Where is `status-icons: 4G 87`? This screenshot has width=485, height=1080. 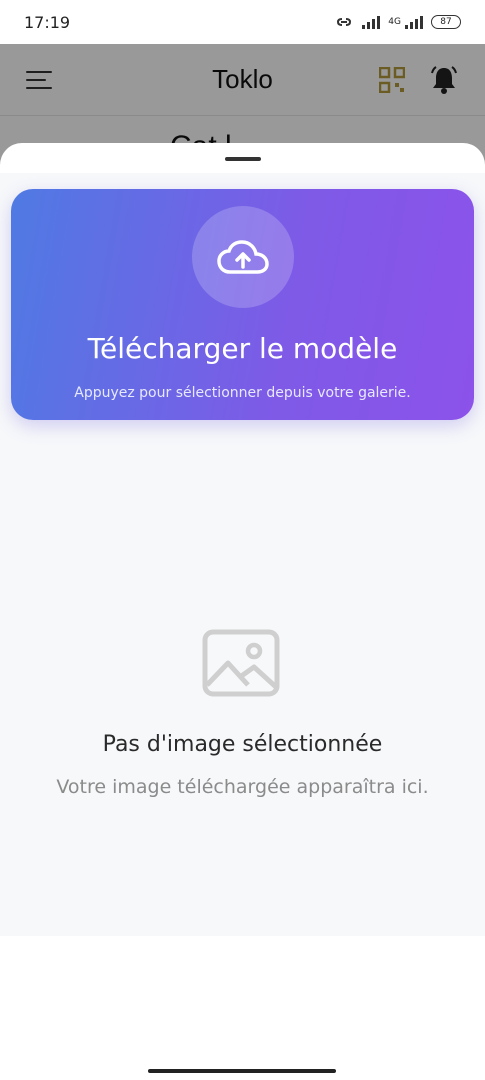 status-icons: 4G 87 is located at coordinates (397, 22).